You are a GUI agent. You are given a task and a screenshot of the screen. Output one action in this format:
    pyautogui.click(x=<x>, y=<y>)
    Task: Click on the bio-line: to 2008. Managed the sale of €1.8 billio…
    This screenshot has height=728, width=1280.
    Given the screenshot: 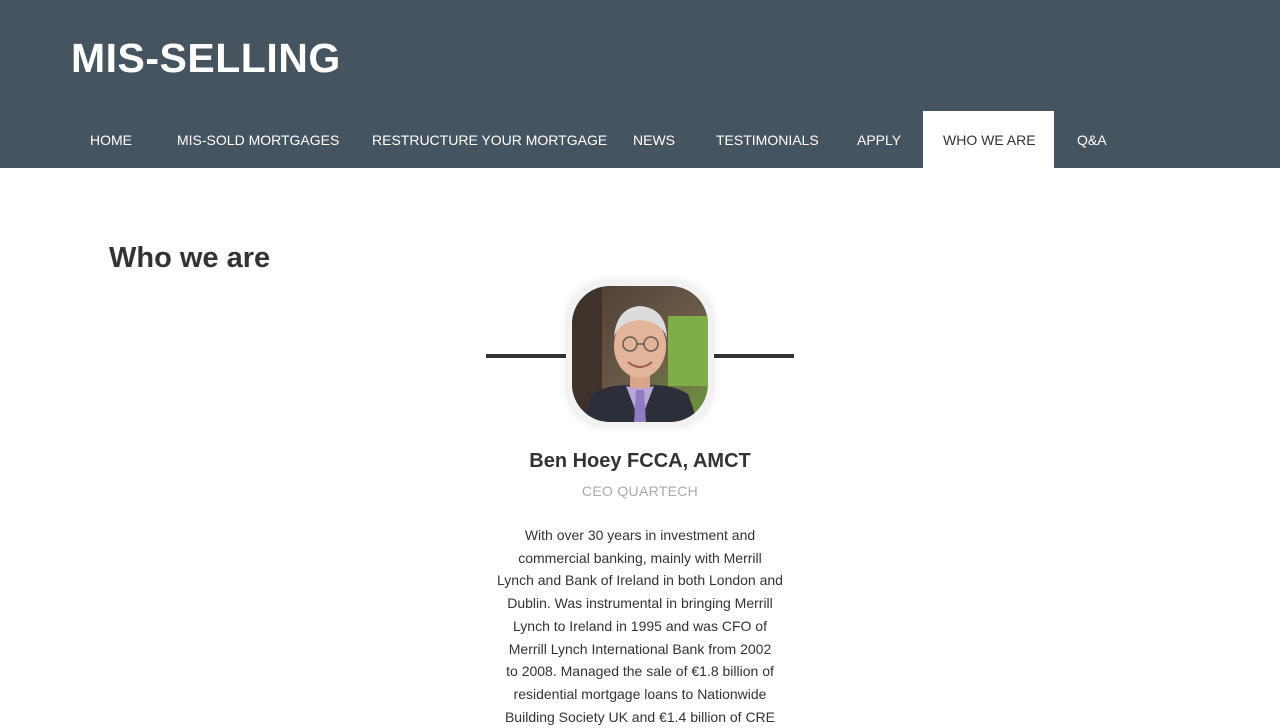 What is the action you would take?
    pyautogui.click(x=640, y=671)
    